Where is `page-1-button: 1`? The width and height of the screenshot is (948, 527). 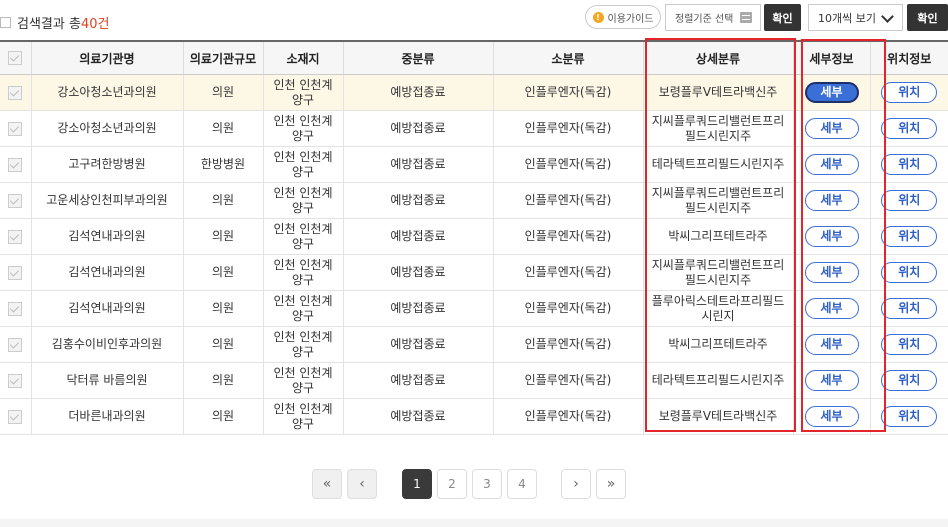
page-1-button: 1 is located at coordinates (417, 484).